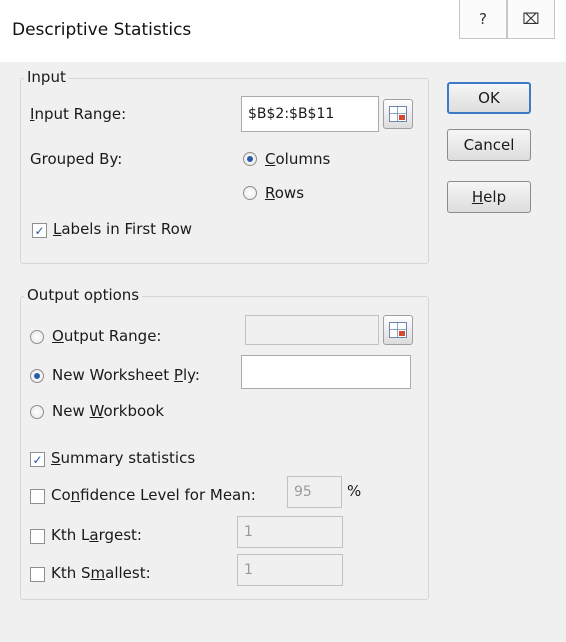 The image size is (566, 642). Describe the element at coordinates (489, 98) in the screenshot. I see `ok-button: OK` at that location.